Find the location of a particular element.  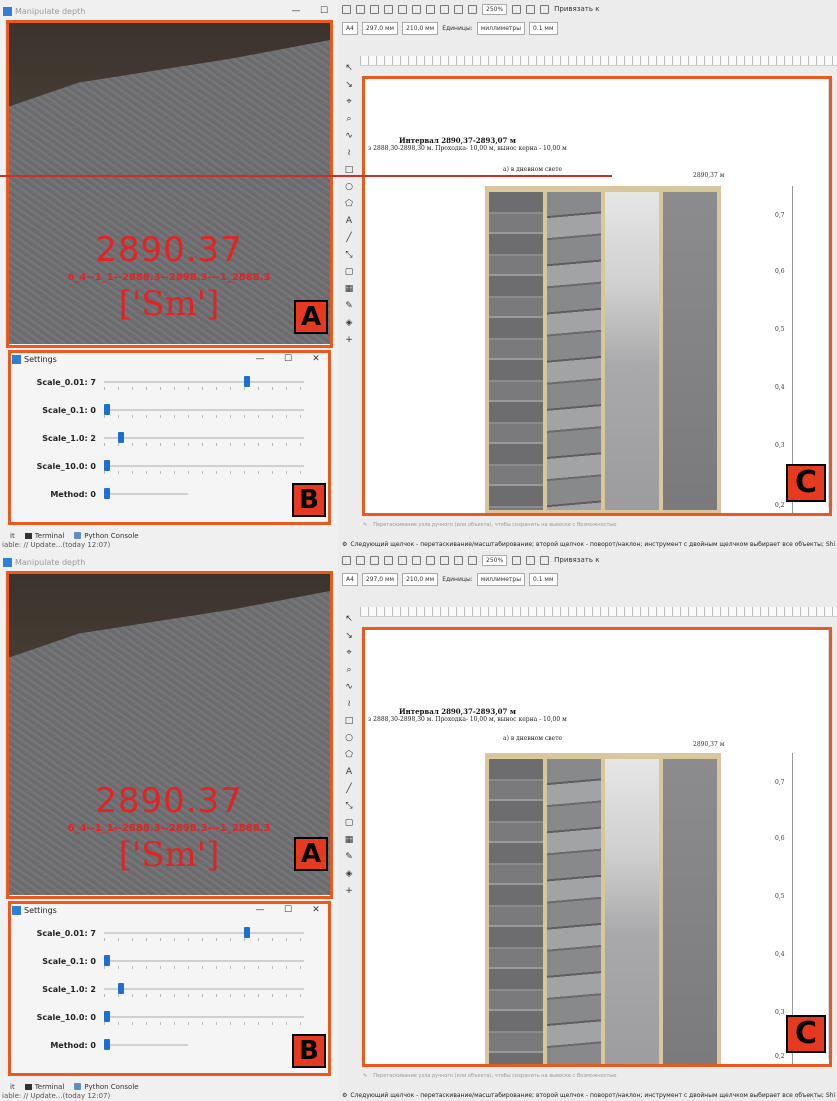

print-icon is located at coordinates (388, 560).